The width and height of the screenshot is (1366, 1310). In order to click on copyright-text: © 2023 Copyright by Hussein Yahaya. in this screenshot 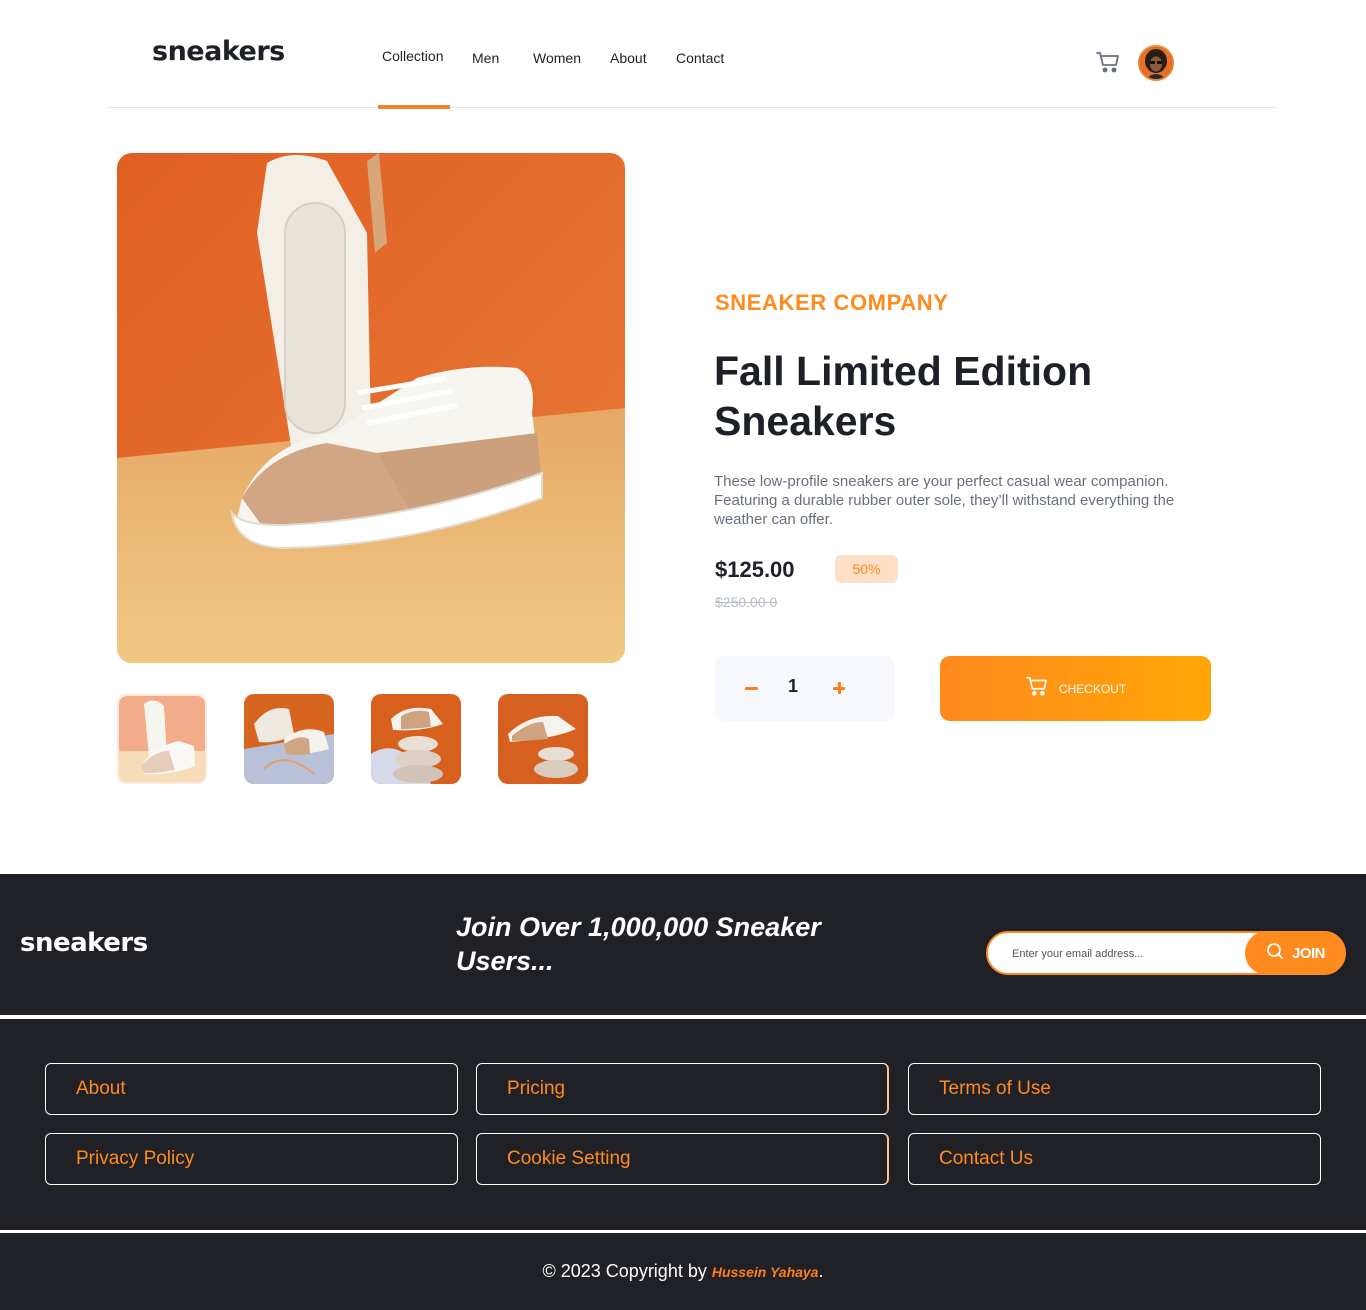, I will do `click(683, 1271)`.